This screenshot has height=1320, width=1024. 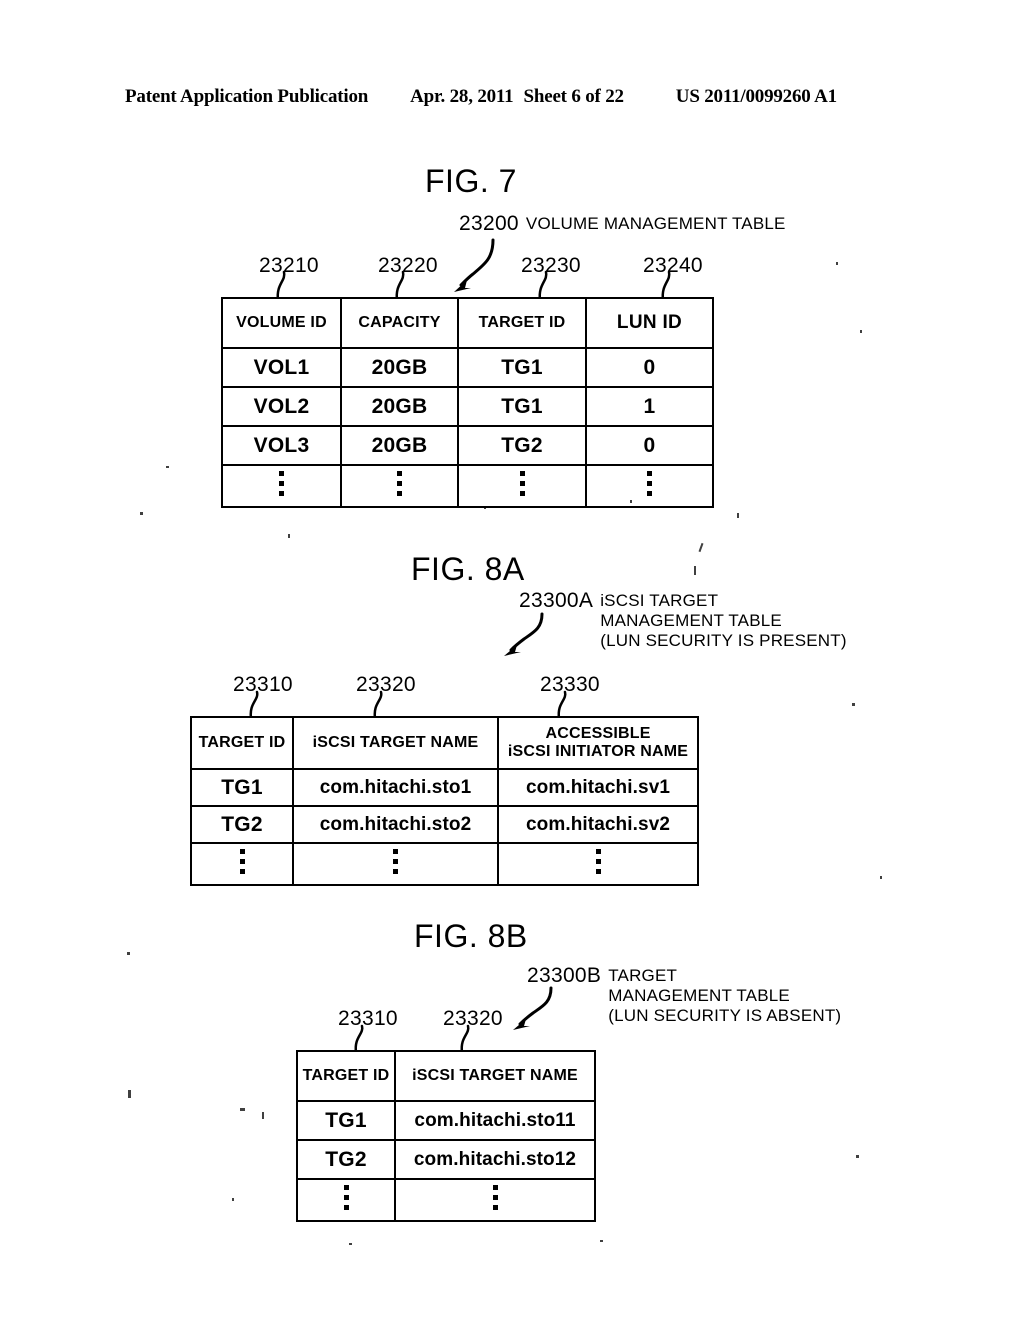 I want to click on sheet-number: Sheet 6 of 22, so click(x=573, y=96).